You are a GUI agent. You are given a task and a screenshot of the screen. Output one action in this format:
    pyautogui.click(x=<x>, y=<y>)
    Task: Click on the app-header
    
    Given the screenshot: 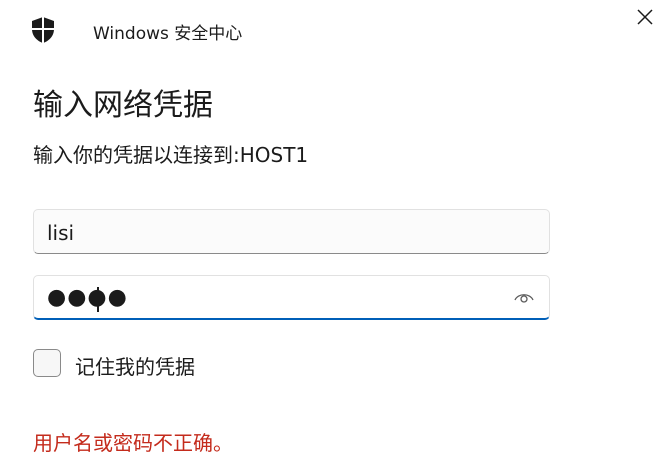 What is the action you would take?
    pyautogui.click(x=43, y=30)
    